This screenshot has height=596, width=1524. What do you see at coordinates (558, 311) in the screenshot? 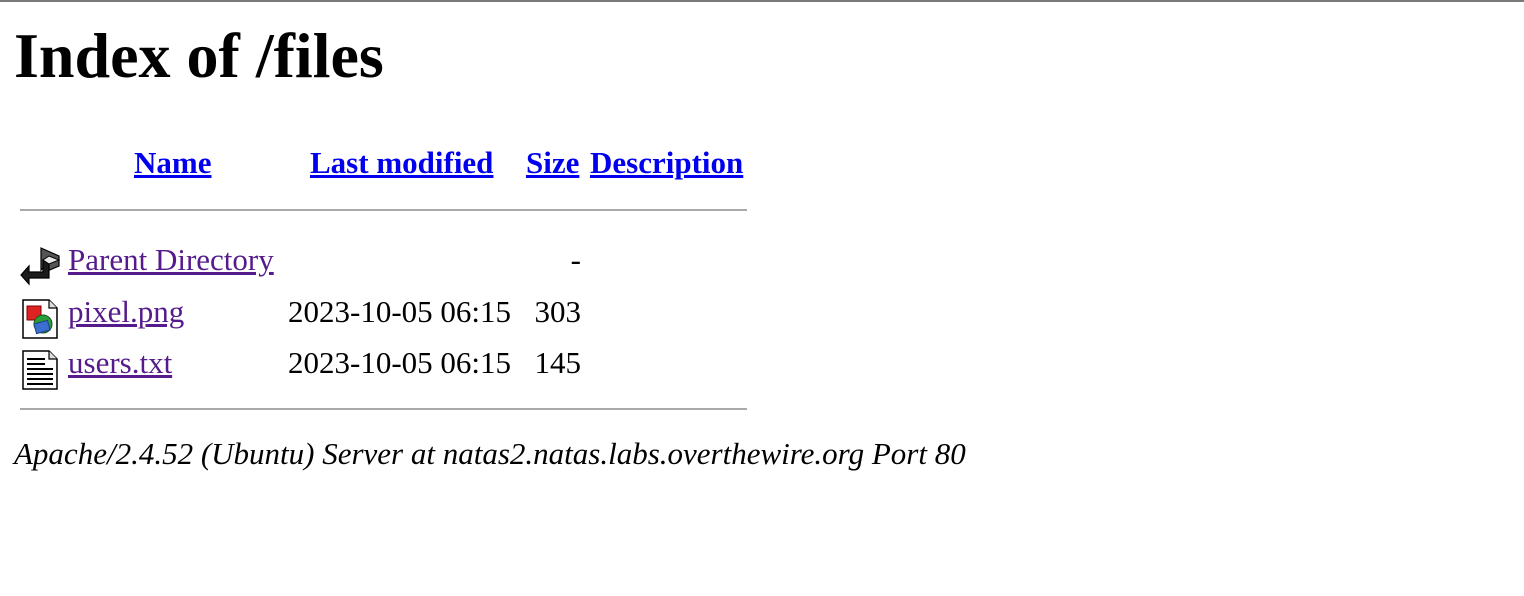
I see `entry-size: 303` at bounding box center [558, 311].